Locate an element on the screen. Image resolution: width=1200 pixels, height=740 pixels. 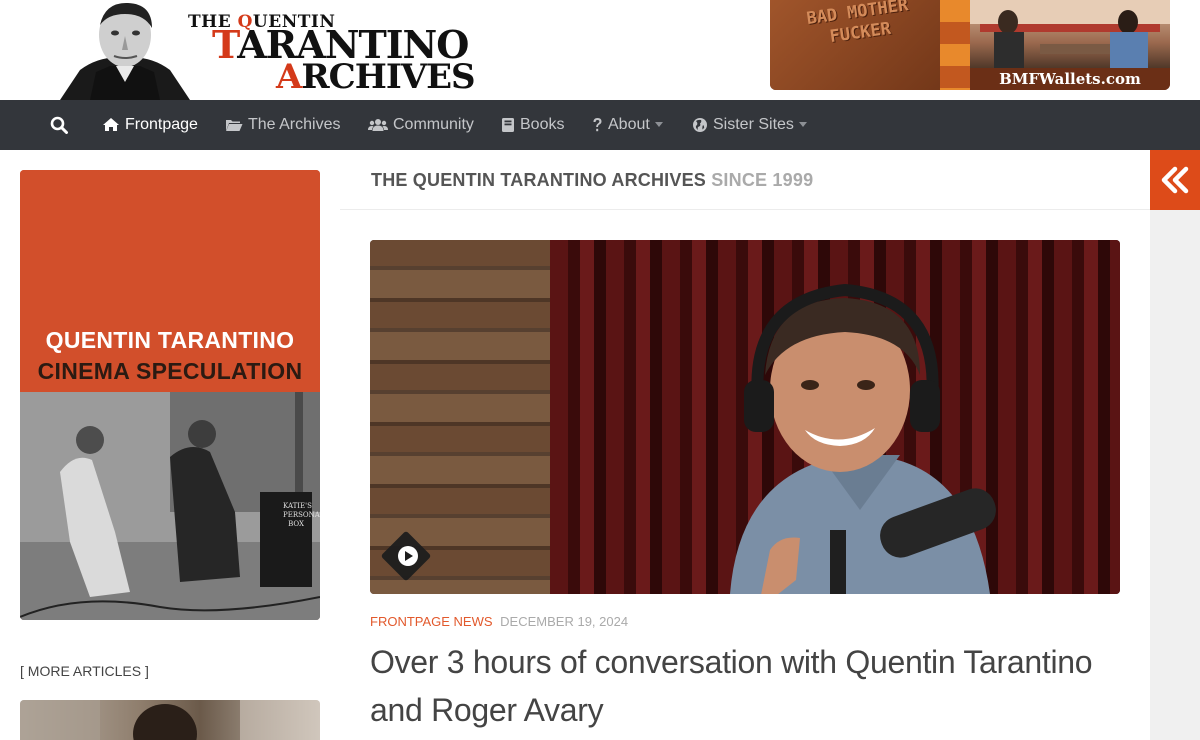
nav-item-label: Books is located at coordinates (542, 124).